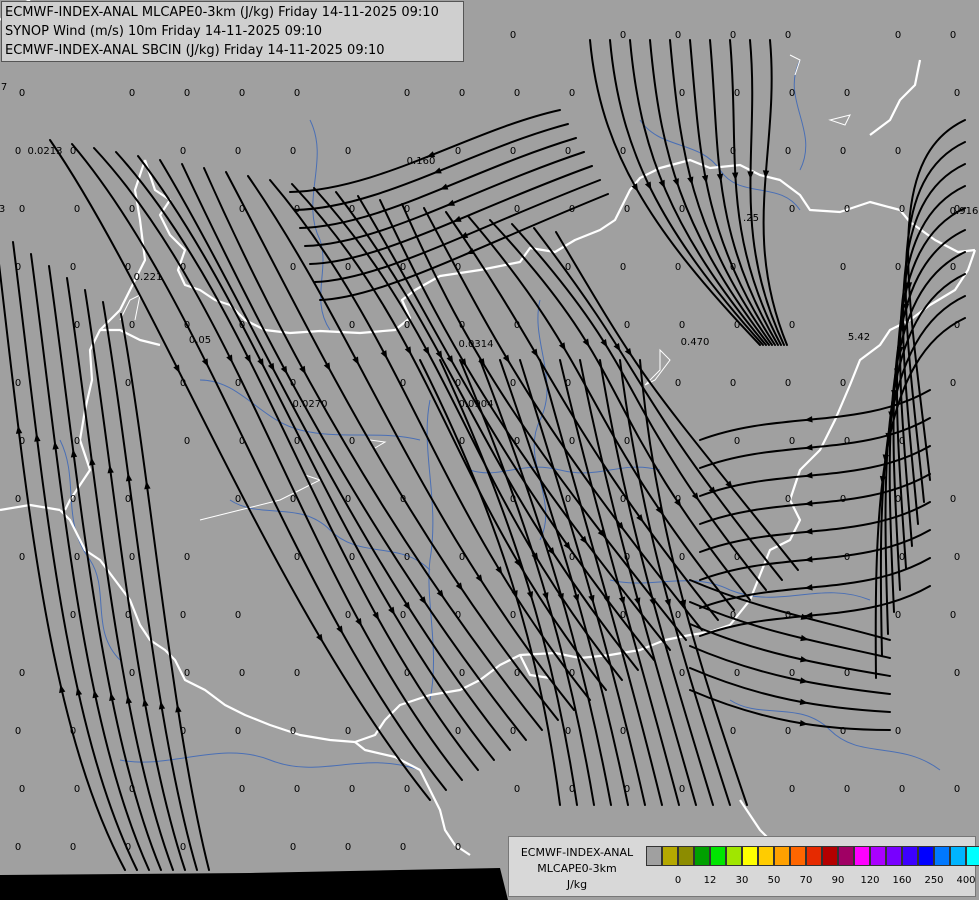 The width and height of the screenshot is (979, 900). Describe the element at coordinates (966, 880) in the screenshot. I see `legend-tick-label: 400` at that location.